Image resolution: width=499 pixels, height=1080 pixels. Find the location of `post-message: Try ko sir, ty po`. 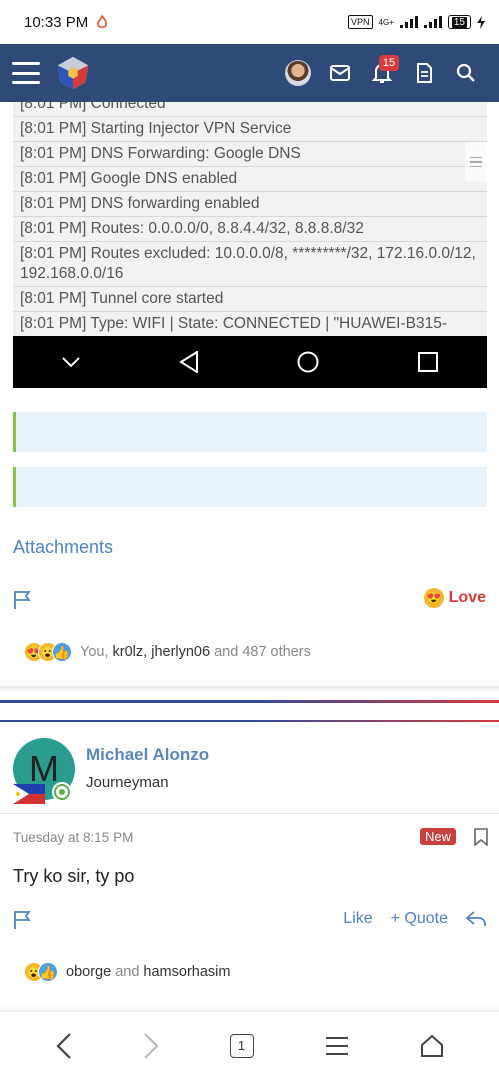

post-message: Try ko sir, ty po is located at coordinates (74, 876).